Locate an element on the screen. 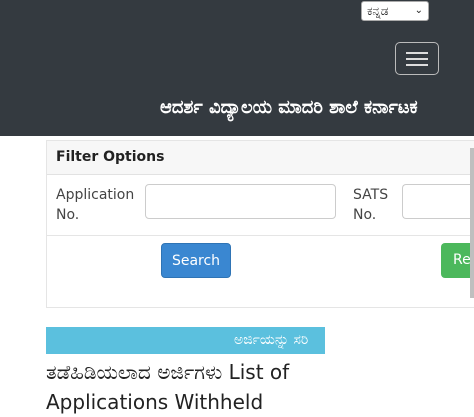 The width and height of the screenshot is (474, 417). notice-marquee: ಅರ್ಜಿಯನ್ನು ಸರಿ is located at coordinates (185, 340).